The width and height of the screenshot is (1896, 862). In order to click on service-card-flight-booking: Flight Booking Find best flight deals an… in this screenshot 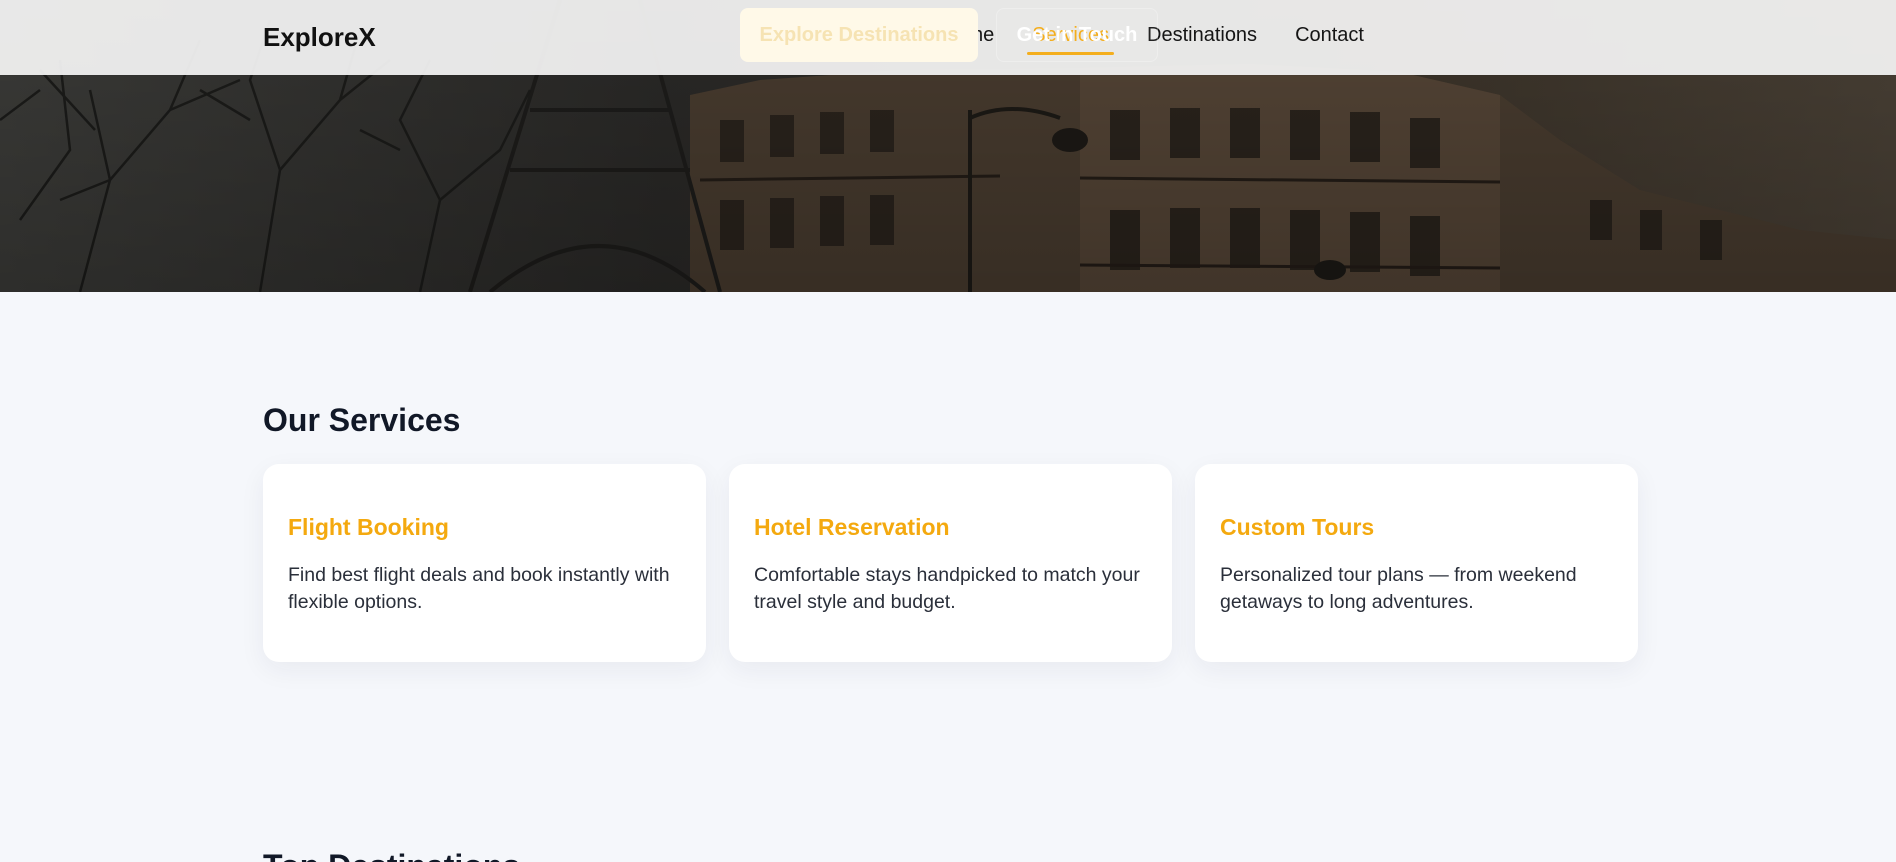, I will do `click(484, 563)`.